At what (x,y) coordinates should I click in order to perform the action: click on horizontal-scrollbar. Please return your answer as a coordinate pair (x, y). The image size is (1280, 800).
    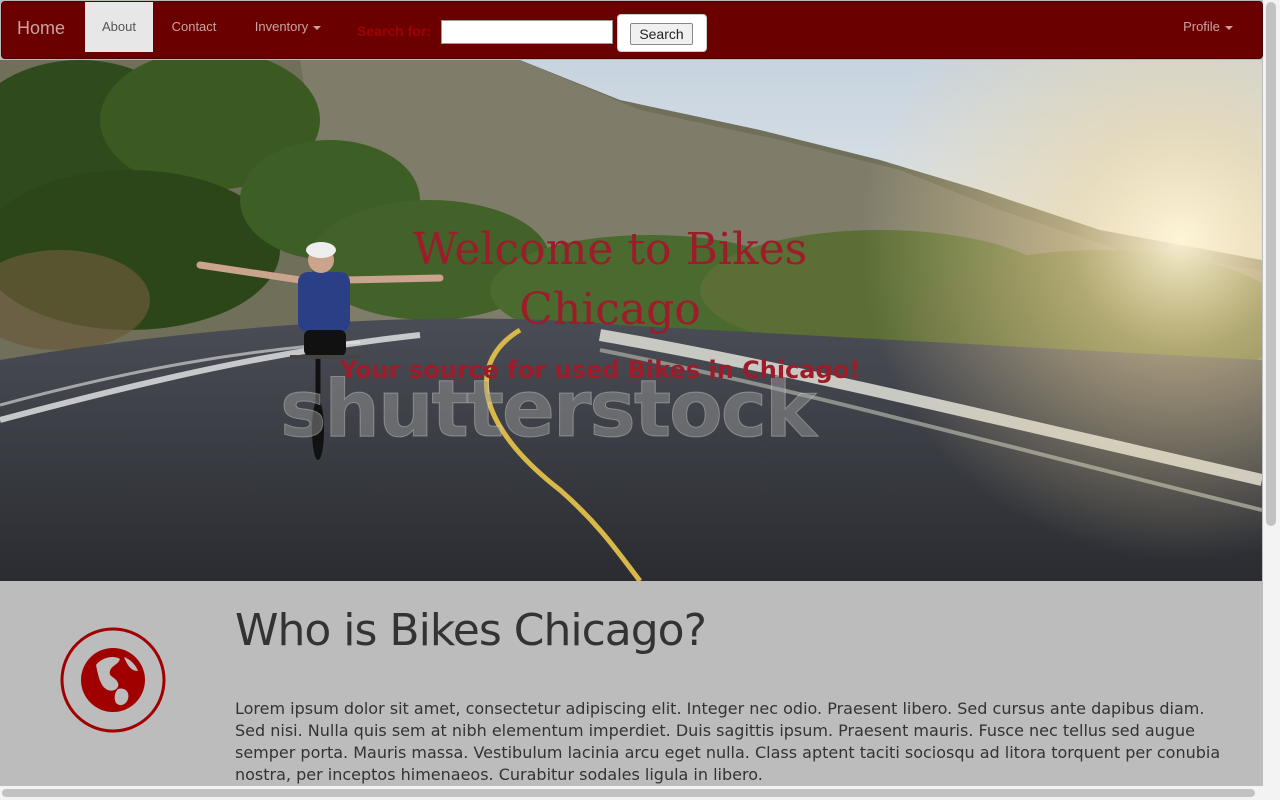
    Looking at the image, I should click on (640, 793).